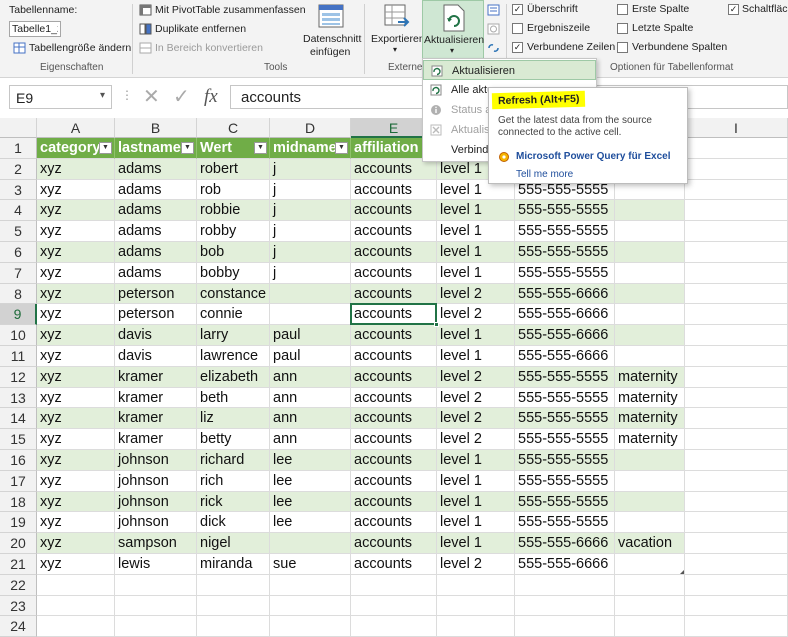 The height and width of the screenshot is (637, 788). What do you see at coordinates (310, 128) in the screenshot?
I see `column-header: D` at bounding box center [310, 128].